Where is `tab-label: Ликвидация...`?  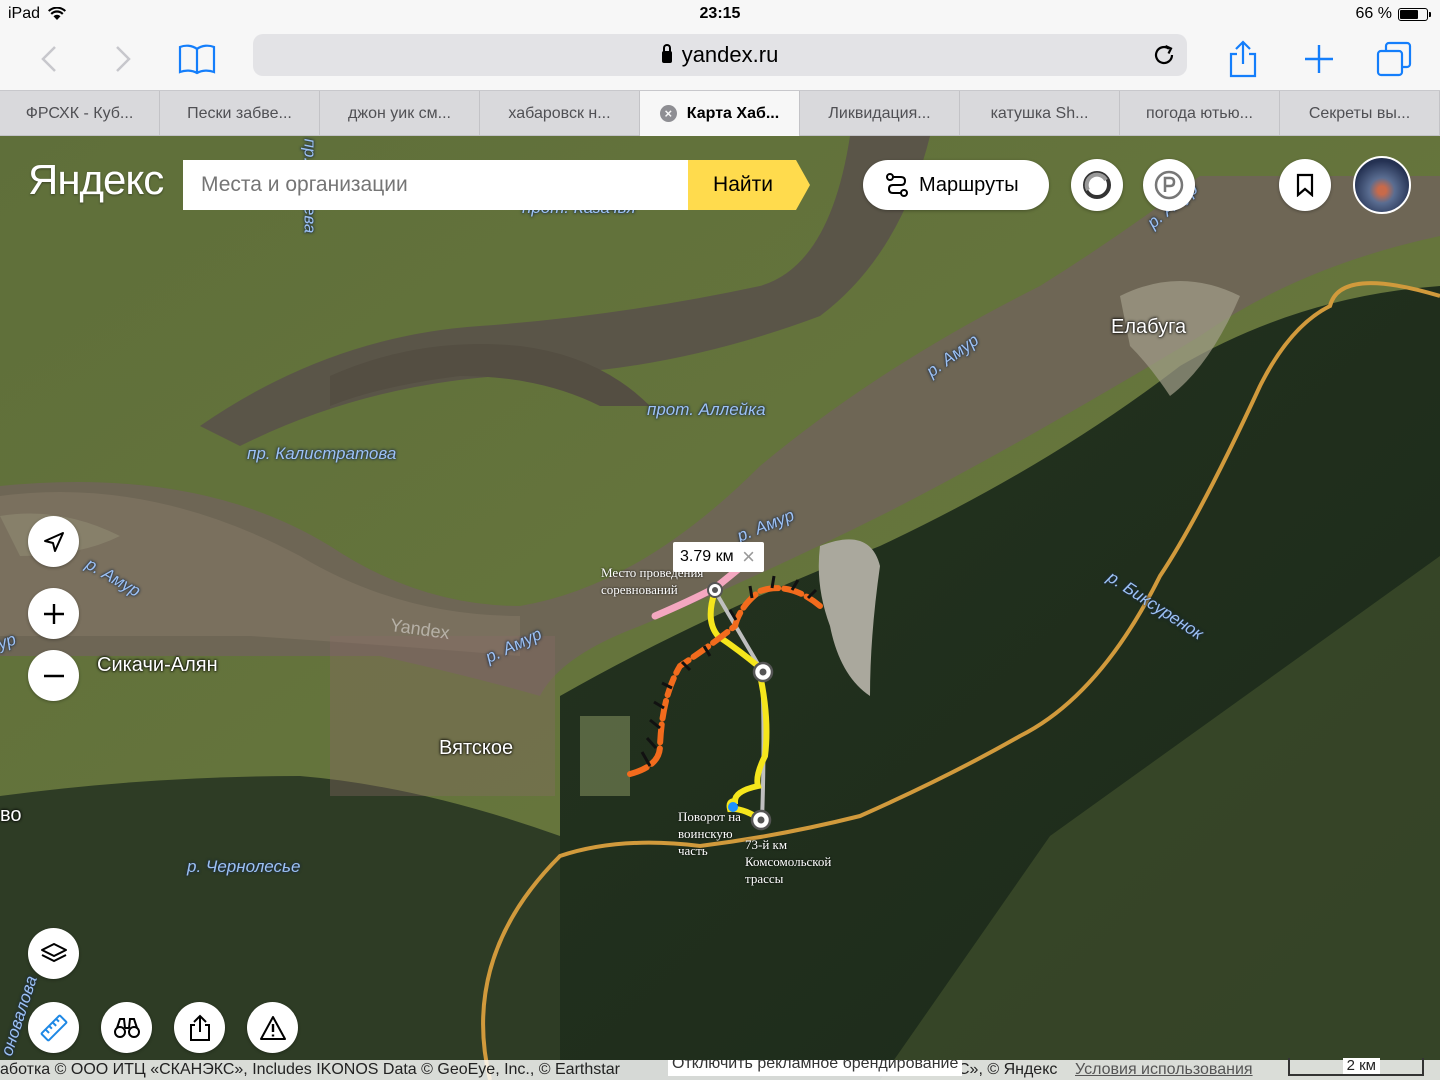
tab-label: Ликвидация... is located at coordinates (879, 113).